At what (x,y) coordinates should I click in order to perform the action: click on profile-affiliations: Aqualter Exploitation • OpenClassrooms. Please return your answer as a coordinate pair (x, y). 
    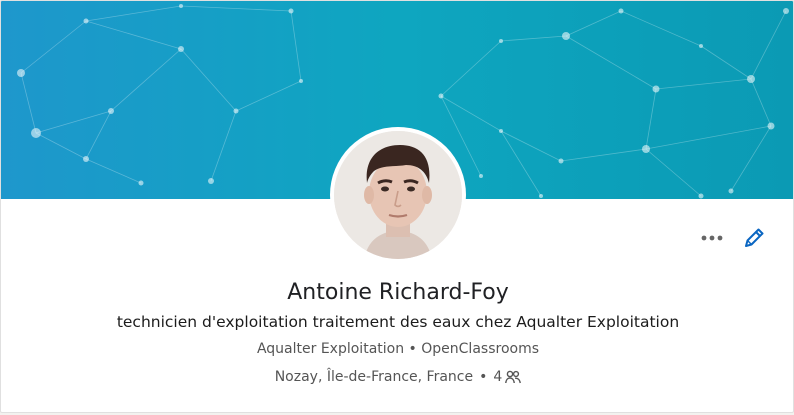
    Looking at the image, I should click on (397, 349).